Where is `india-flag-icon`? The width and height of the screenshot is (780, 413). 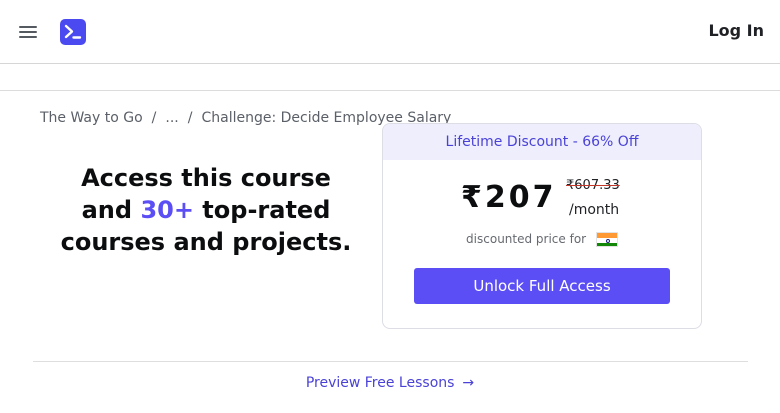
india-flag-icon is located at coordinates (606, 239).